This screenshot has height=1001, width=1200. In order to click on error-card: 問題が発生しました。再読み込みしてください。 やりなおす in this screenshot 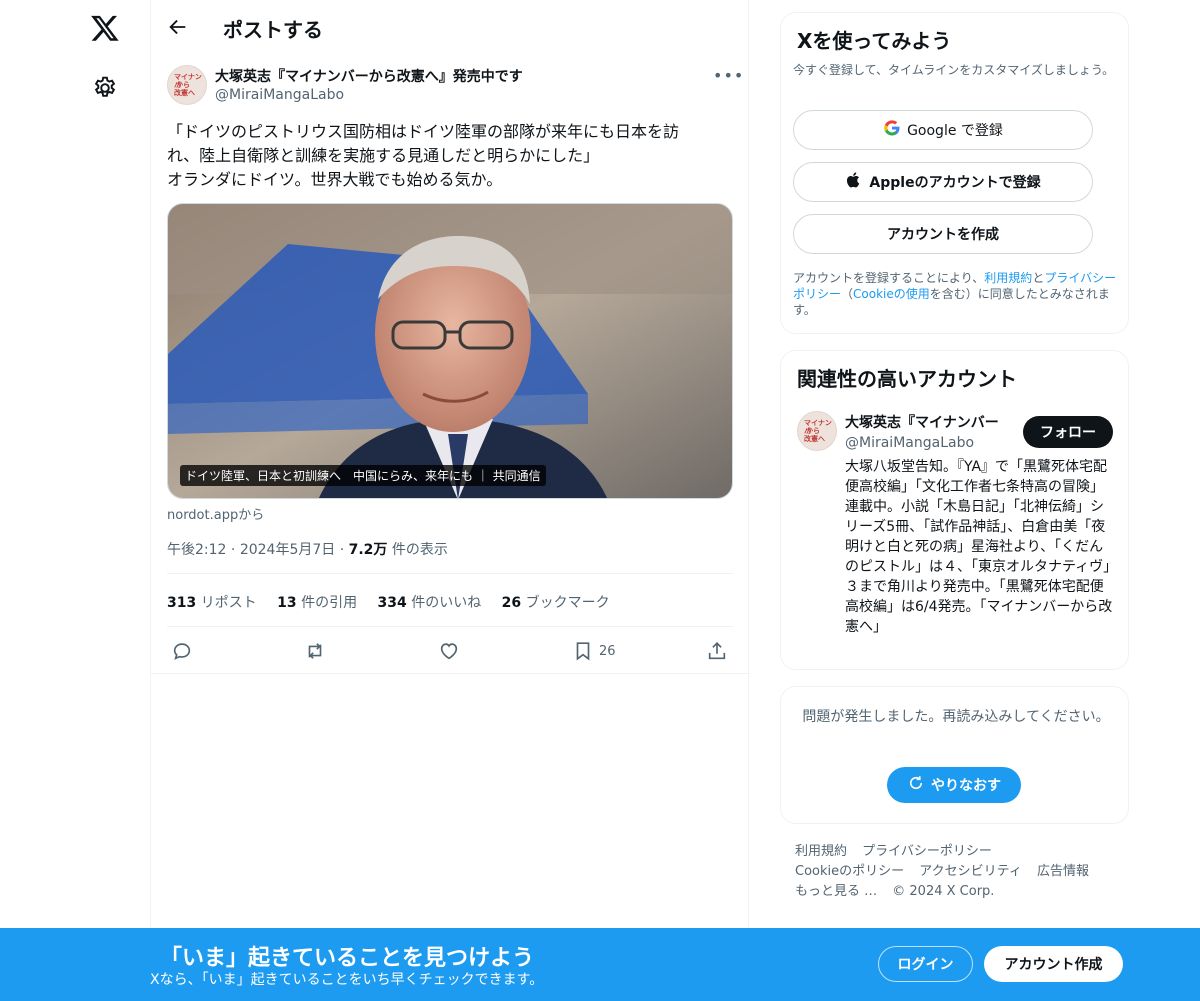, I will do `click(954, 755)`.